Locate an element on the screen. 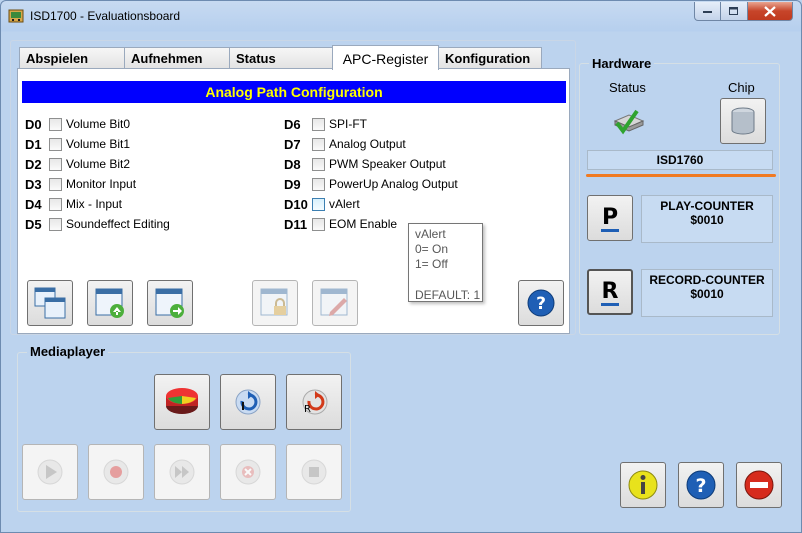 This screenshot has width=802, height=533. minimize-icon is located at coordinates (707, 12).